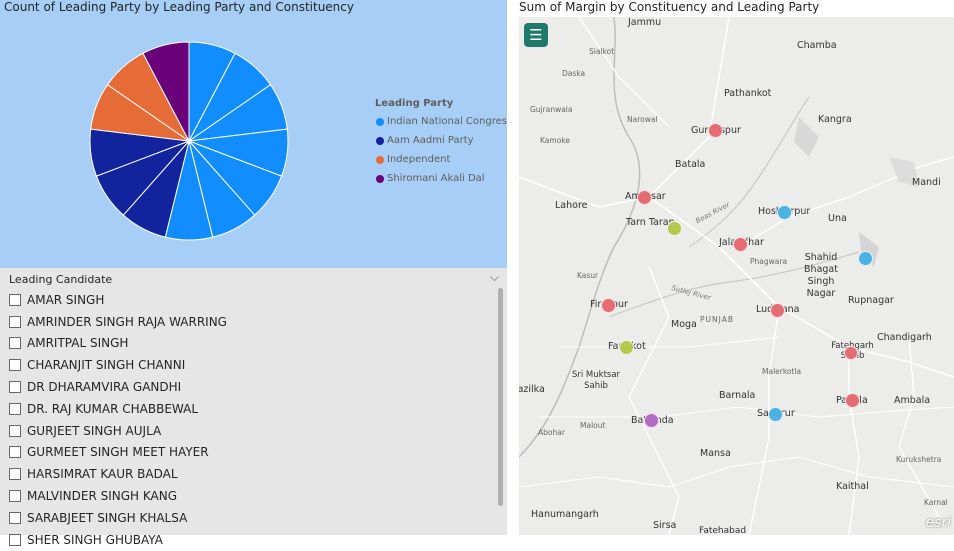  What do you see at coordinates (626, 347) in the screenshot?
I see `map-bubble-faridkot` at bounding box center [626, 347].